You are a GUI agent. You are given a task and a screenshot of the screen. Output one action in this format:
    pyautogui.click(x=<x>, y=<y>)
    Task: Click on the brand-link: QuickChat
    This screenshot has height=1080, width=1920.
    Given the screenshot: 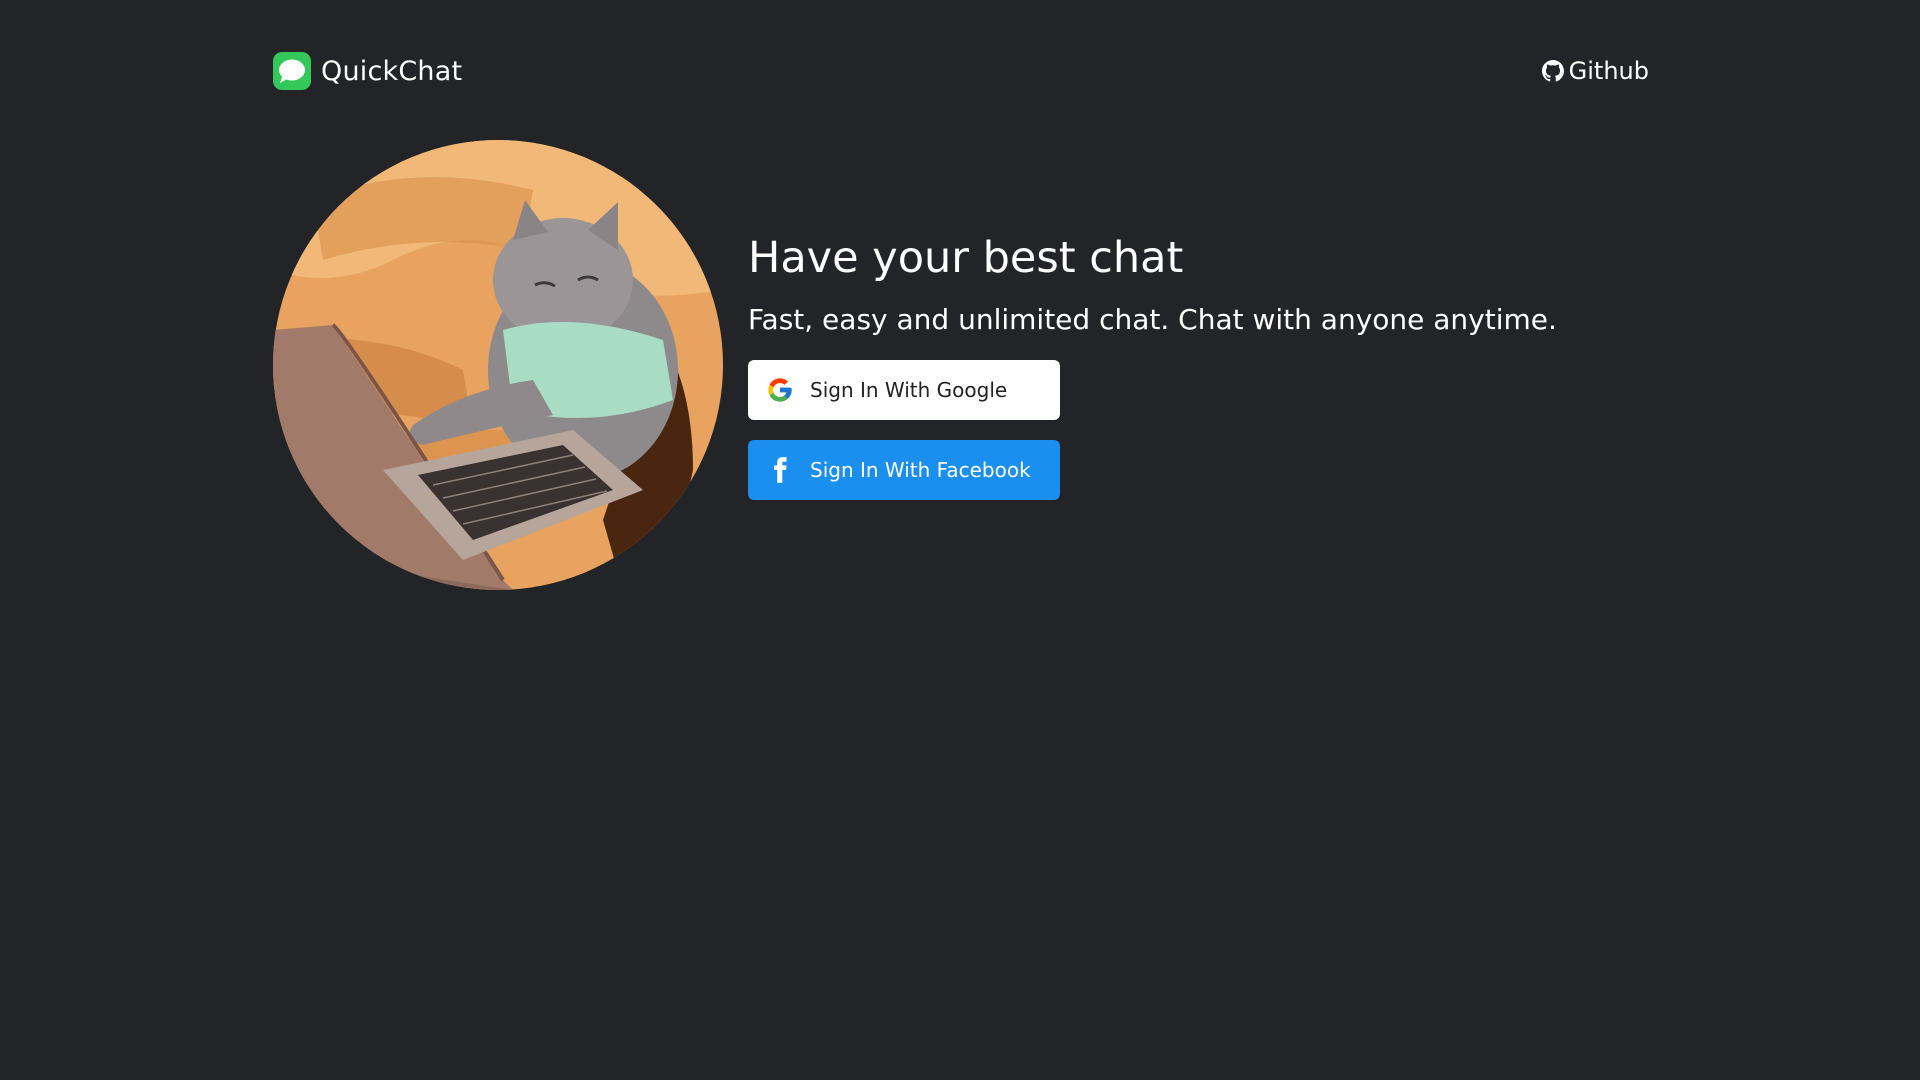 What is the action you would take?
    pyautogui.click(x=367, y=71)
    